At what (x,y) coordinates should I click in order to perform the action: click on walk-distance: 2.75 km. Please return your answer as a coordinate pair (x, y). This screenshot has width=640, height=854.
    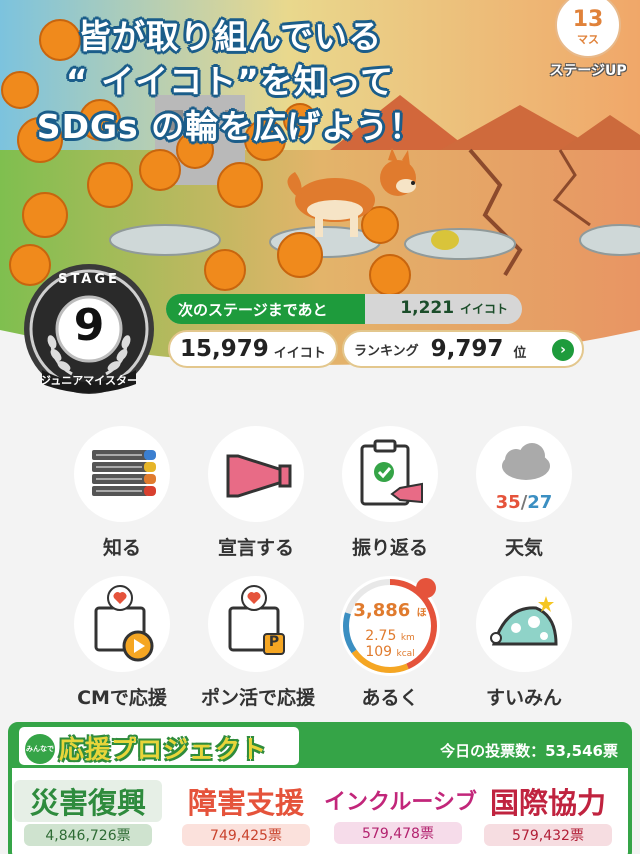
    Looking at the image, I should click on (390, 636).